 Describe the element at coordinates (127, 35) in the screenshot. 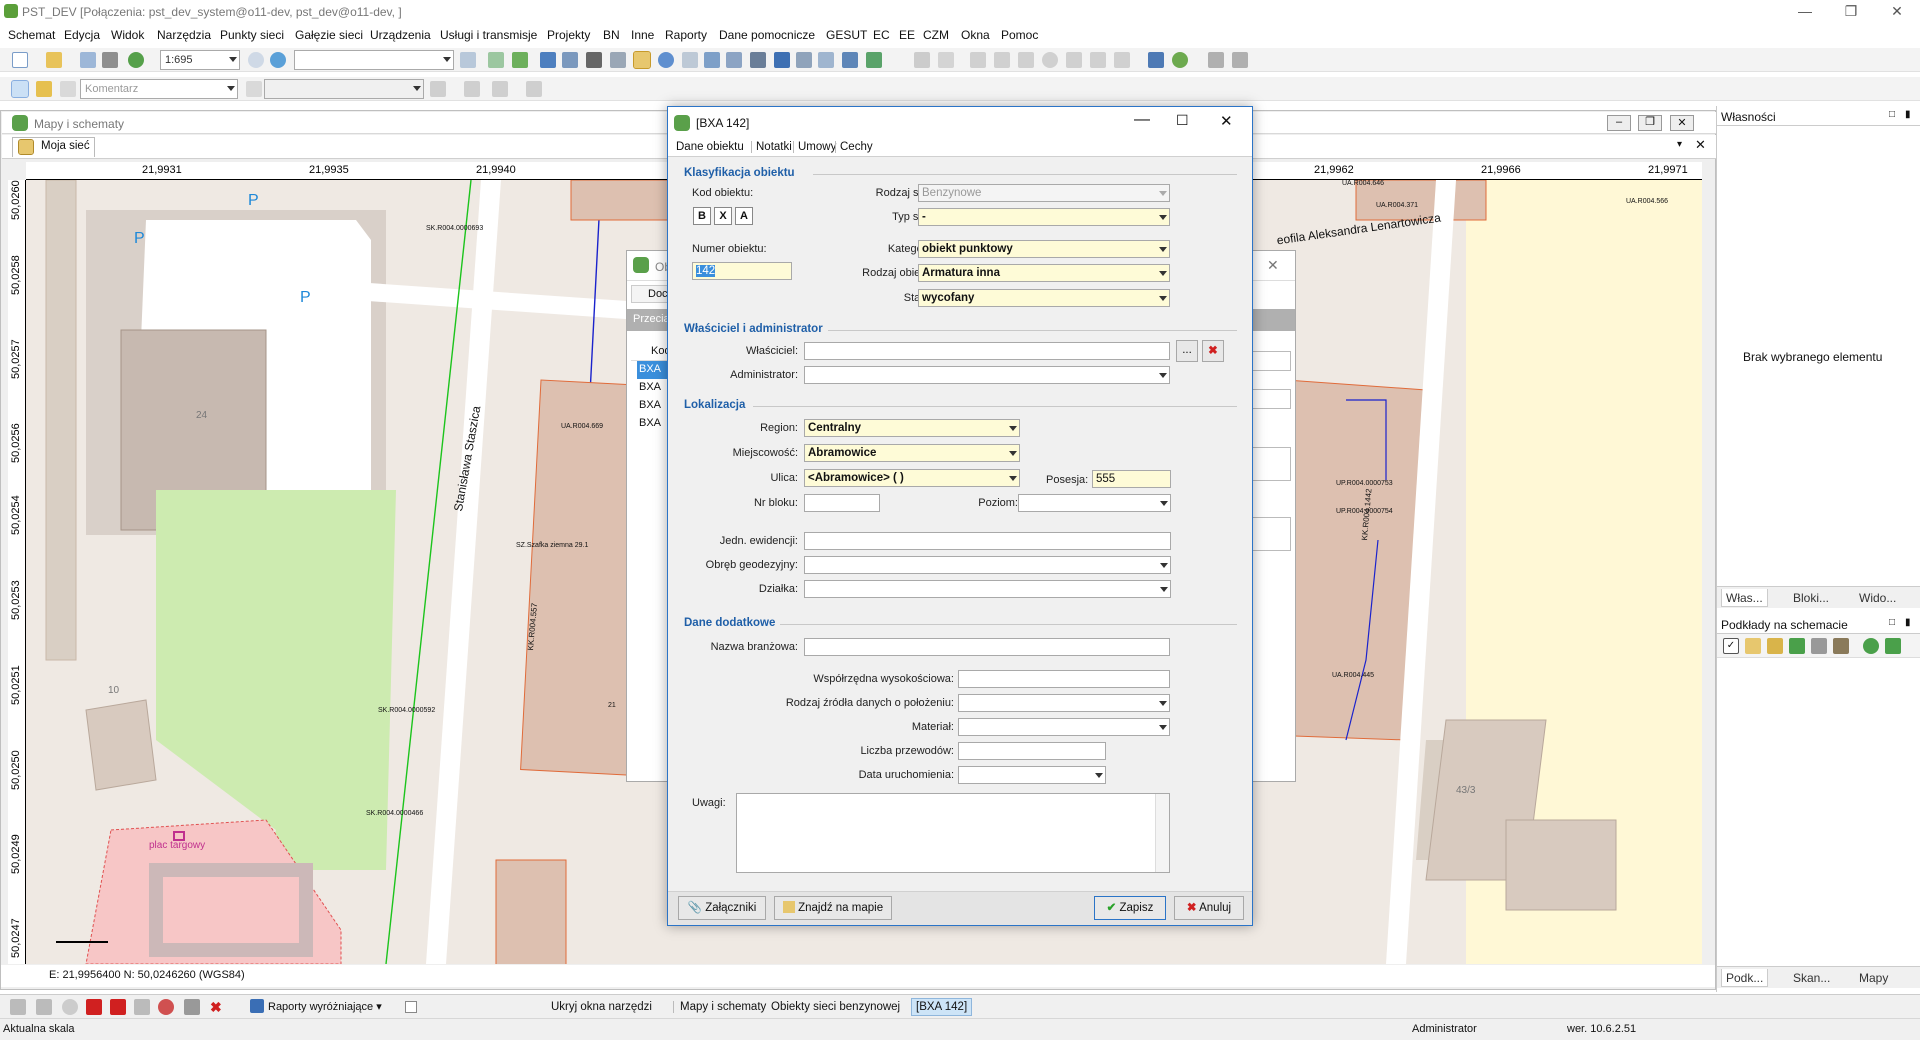

I see `menu-widok: Widok` at that location.